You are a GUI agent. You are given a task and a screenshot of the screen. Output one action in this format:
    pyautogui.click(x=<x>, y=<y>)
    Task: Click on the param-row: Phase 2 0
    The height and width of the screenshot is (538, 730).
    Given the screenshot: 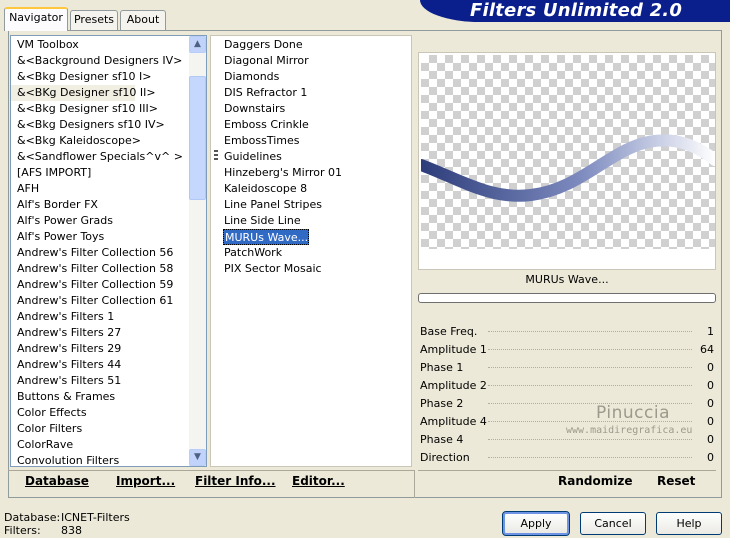 What is the action you would take?
    pyautogui.click(x=567, y=404)
    